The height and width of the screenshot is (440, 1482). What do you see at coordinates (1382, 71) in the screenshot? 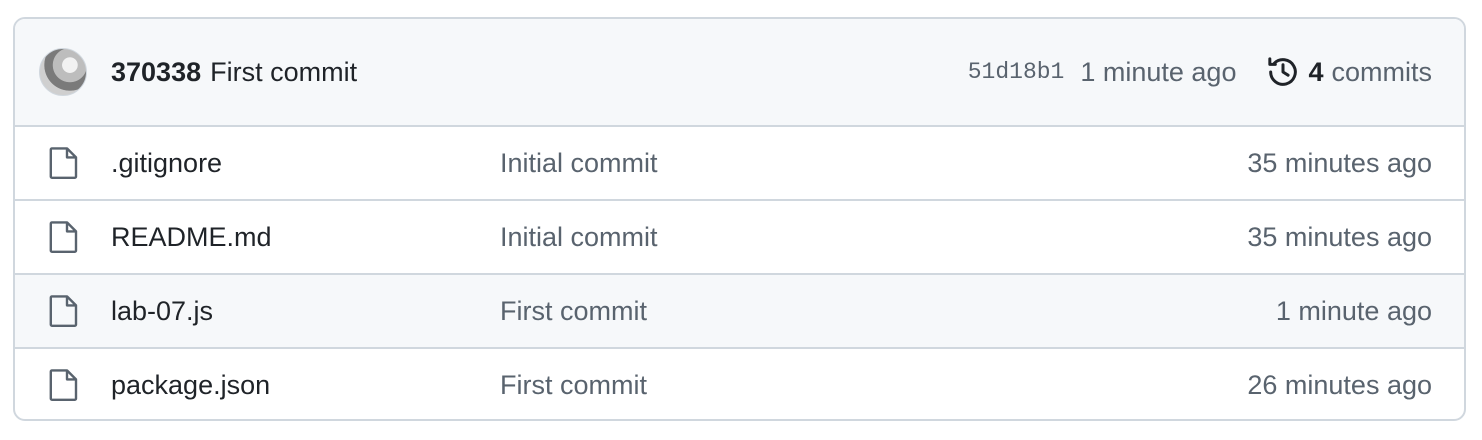
I see `commits-label: commits` at bounding box center [1382, 71].